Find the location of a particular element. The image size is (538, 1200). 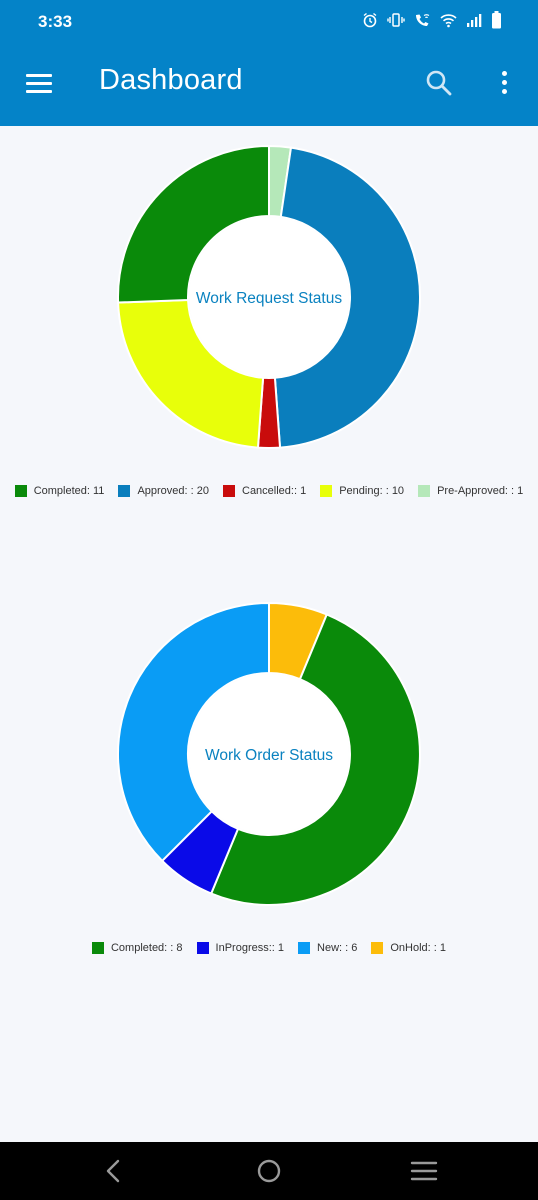

menu-icon is located at coordinates (39, 83).